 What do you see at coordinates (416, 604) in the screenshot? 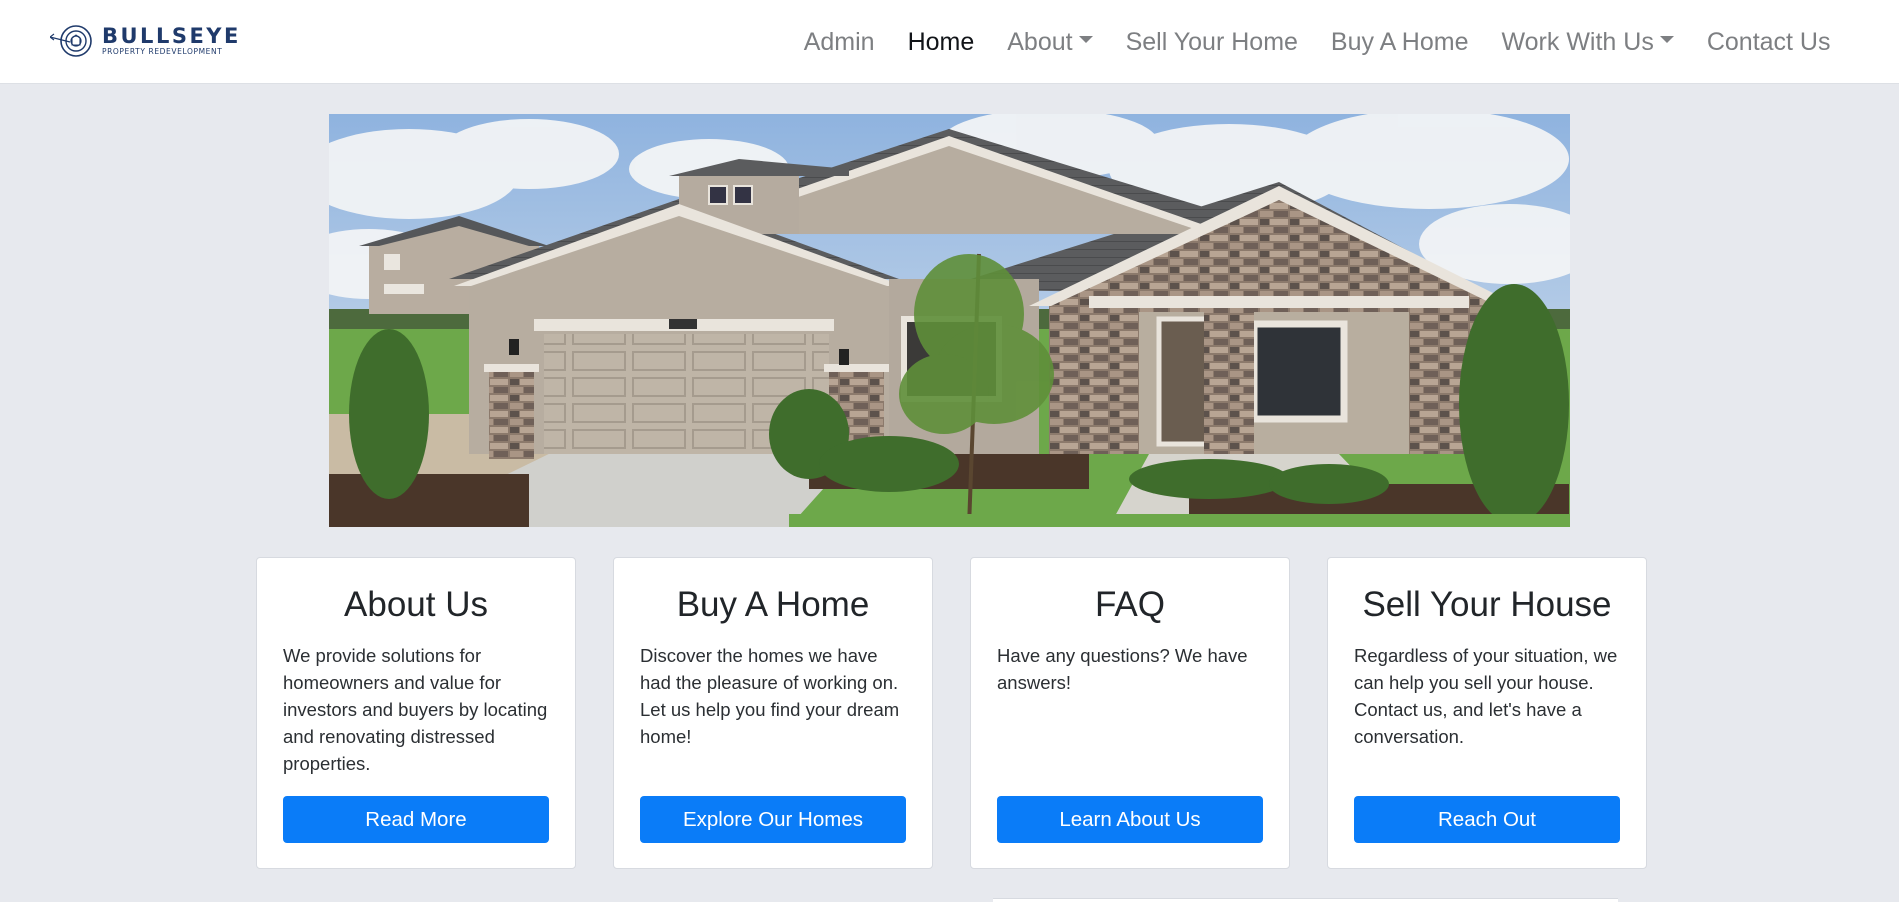
I see `card-title: About Us` at bounding box center [416, 604].